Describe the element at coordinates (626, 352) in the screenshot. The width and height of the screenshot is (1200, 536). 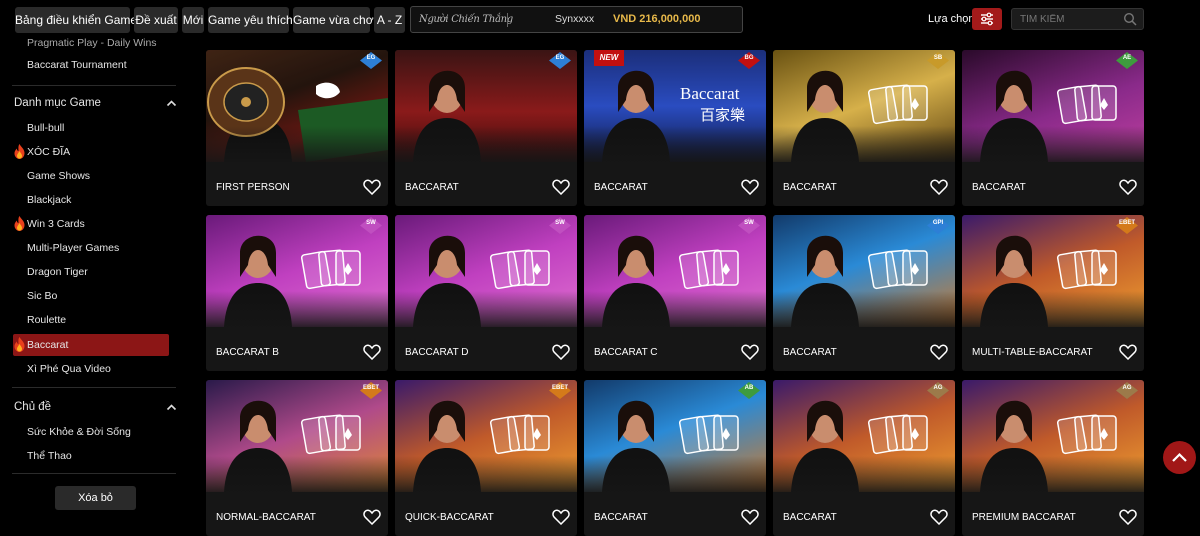
I see `game-name: BACCARAT C` at that location.